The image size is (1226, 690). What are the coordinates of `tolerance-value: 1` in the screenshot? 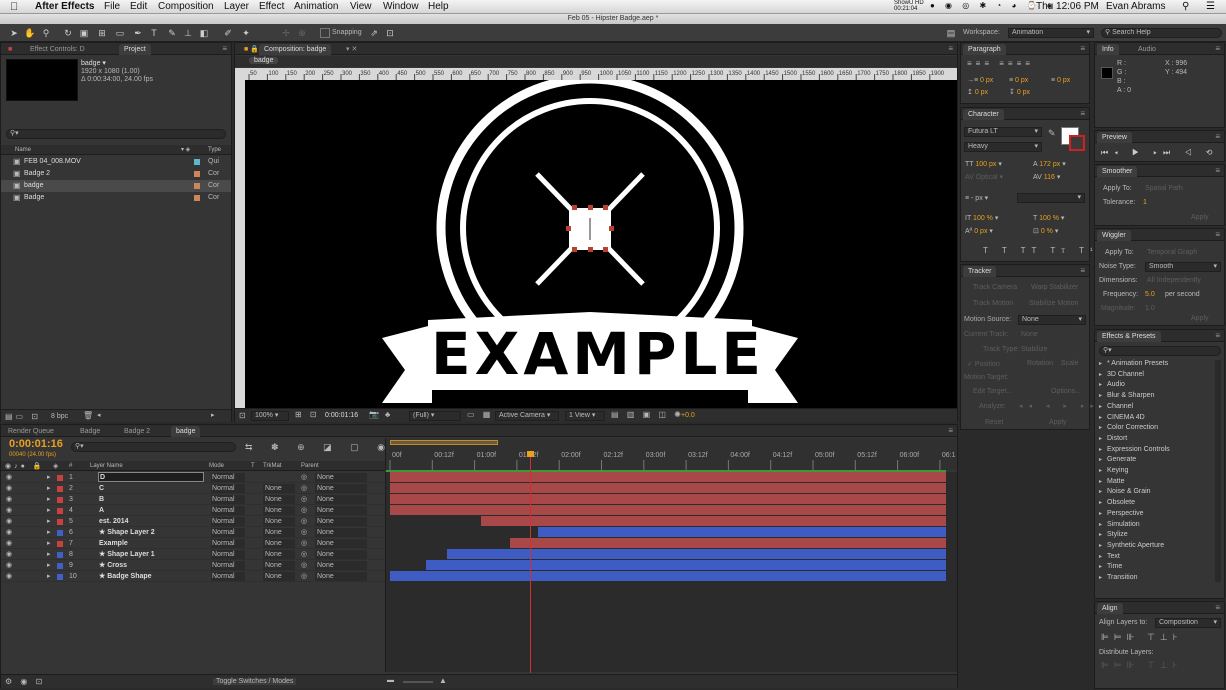 It's located at (1145, 202).